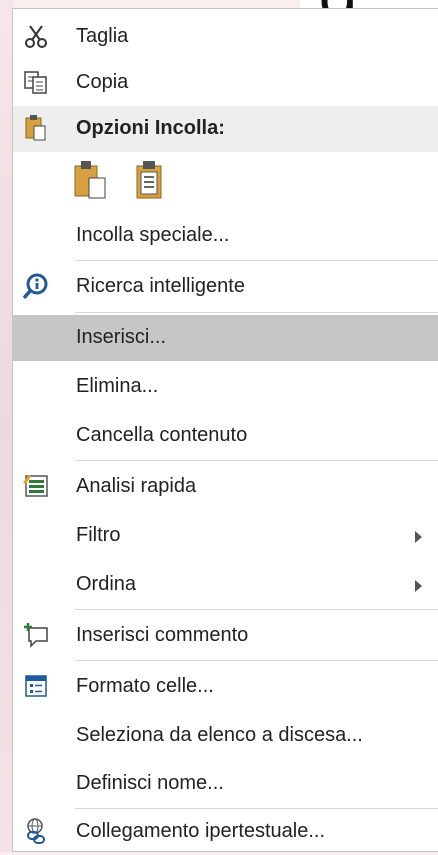  I want to click on format-cells-icon, so click(36, 686).